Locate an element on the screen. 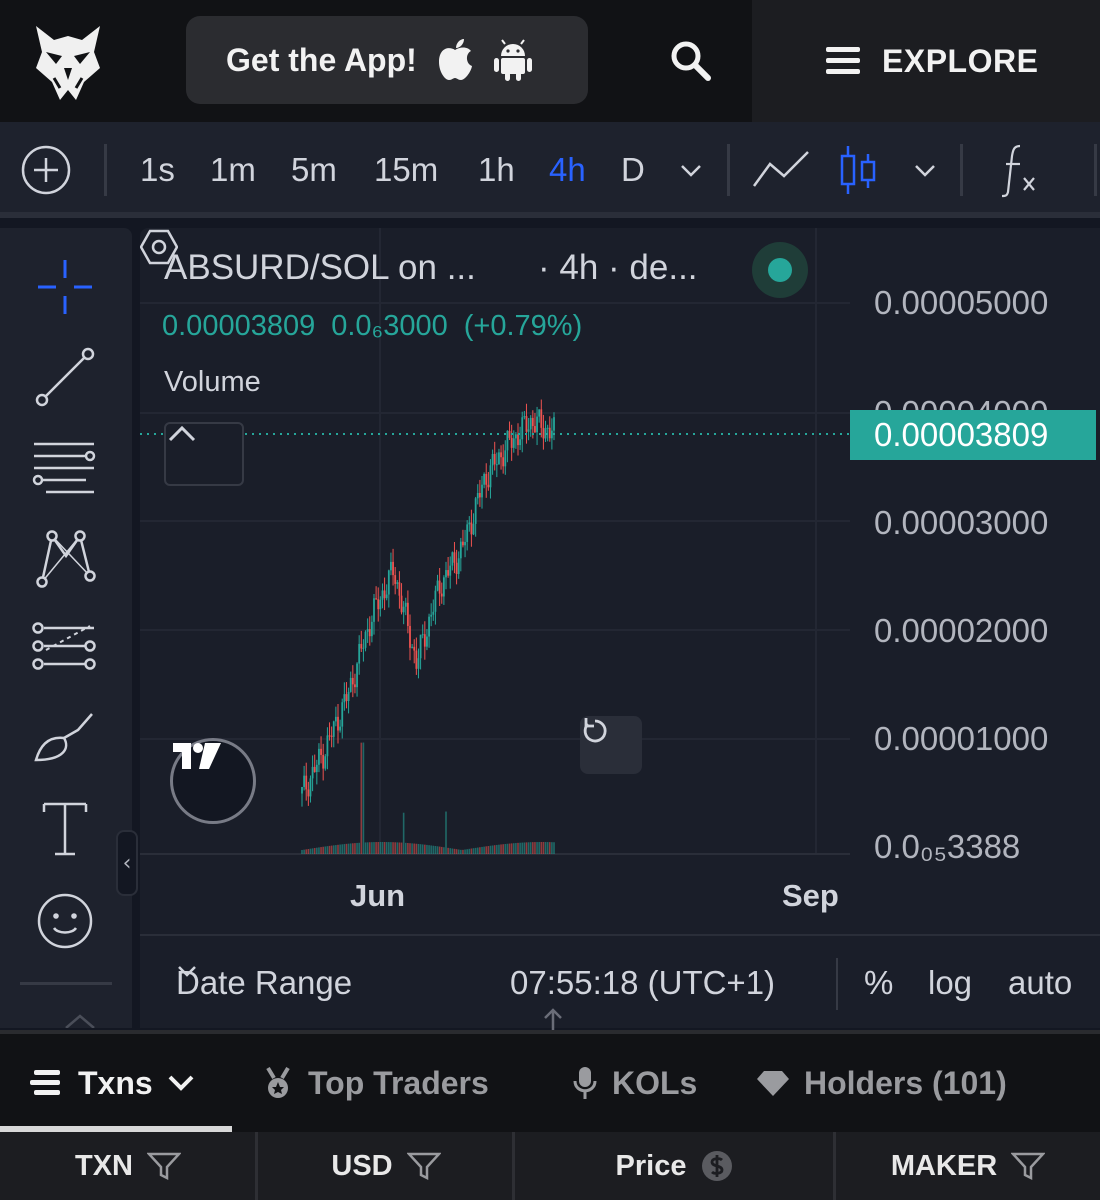 The height and width of the screenshot is (1200, 1100). column-maker: MAKER is located at coordinates (968, 1166).